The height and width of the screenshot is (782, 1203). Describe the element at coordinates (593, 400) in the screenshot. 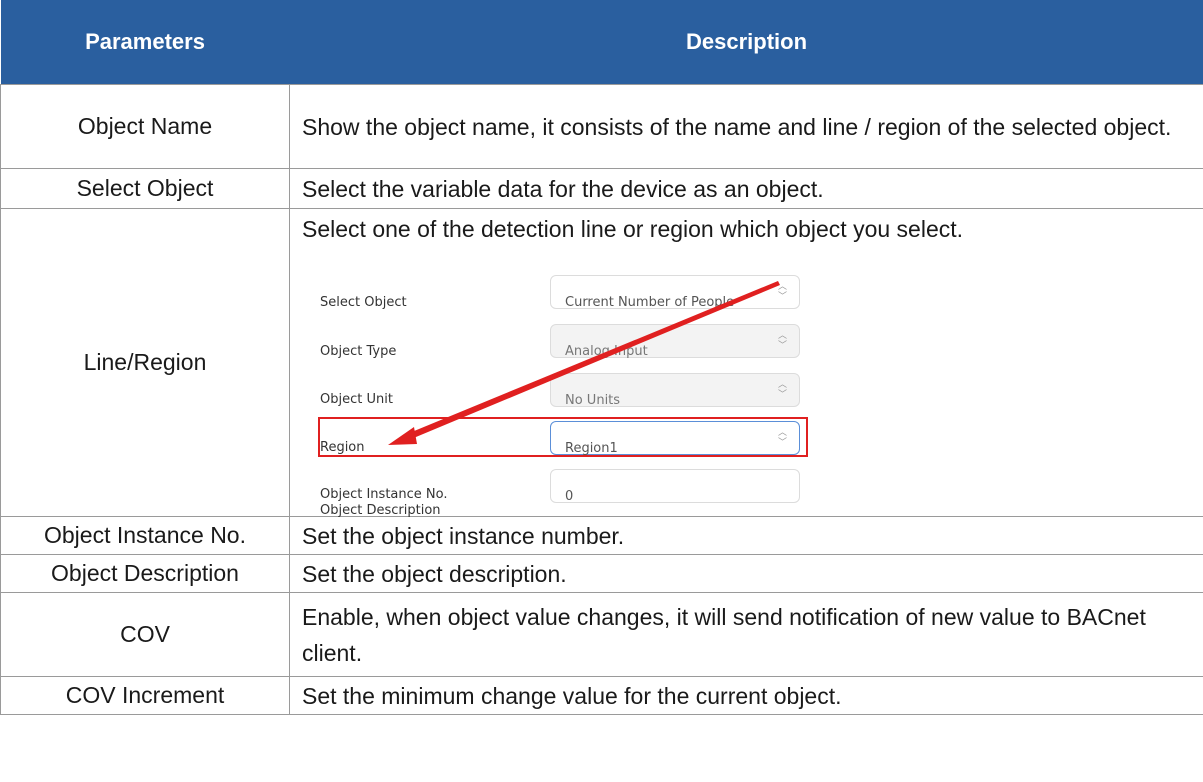

I see `form-value: No Units` at that location.